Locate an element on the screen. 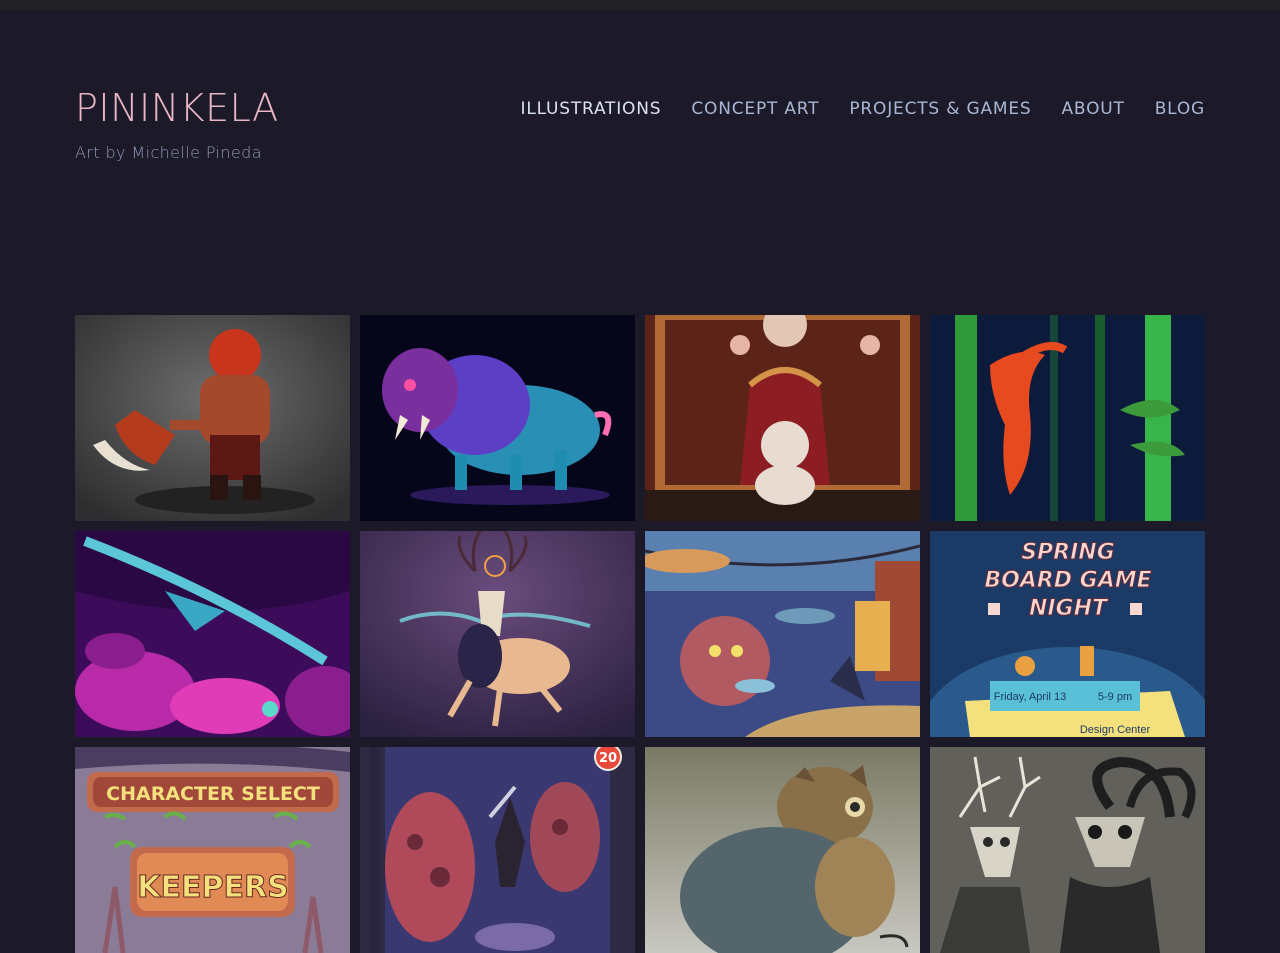 Image resolution: width=1280 pixels, height=953 pixels. gallery-item-neon-boar is located at coordinates (497, 418).